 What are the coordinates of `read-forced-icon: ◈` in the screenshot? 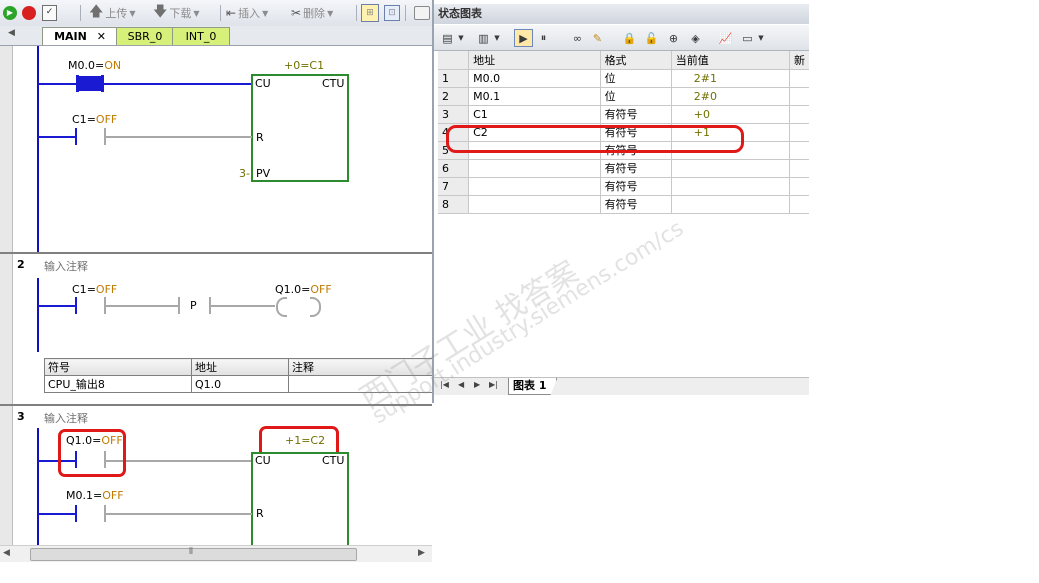 It's located at (695, 38).